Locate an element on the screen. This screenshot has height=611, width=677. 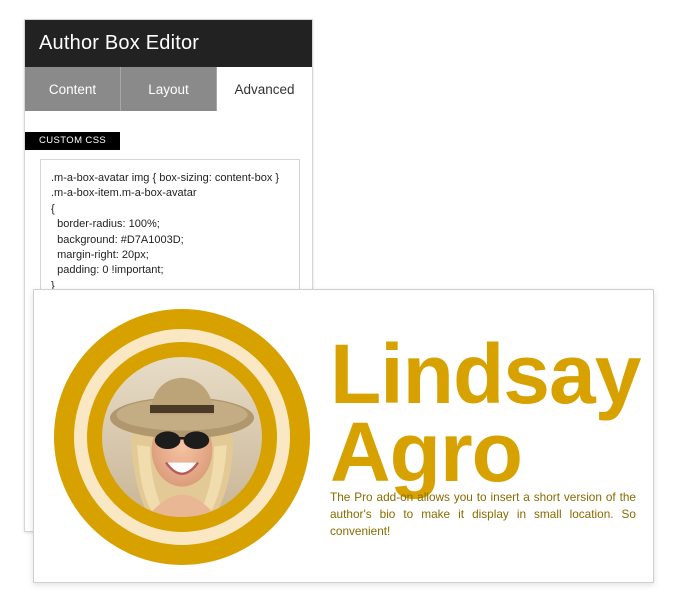
tab-layout: Layout is located at coordinates (168, 89).